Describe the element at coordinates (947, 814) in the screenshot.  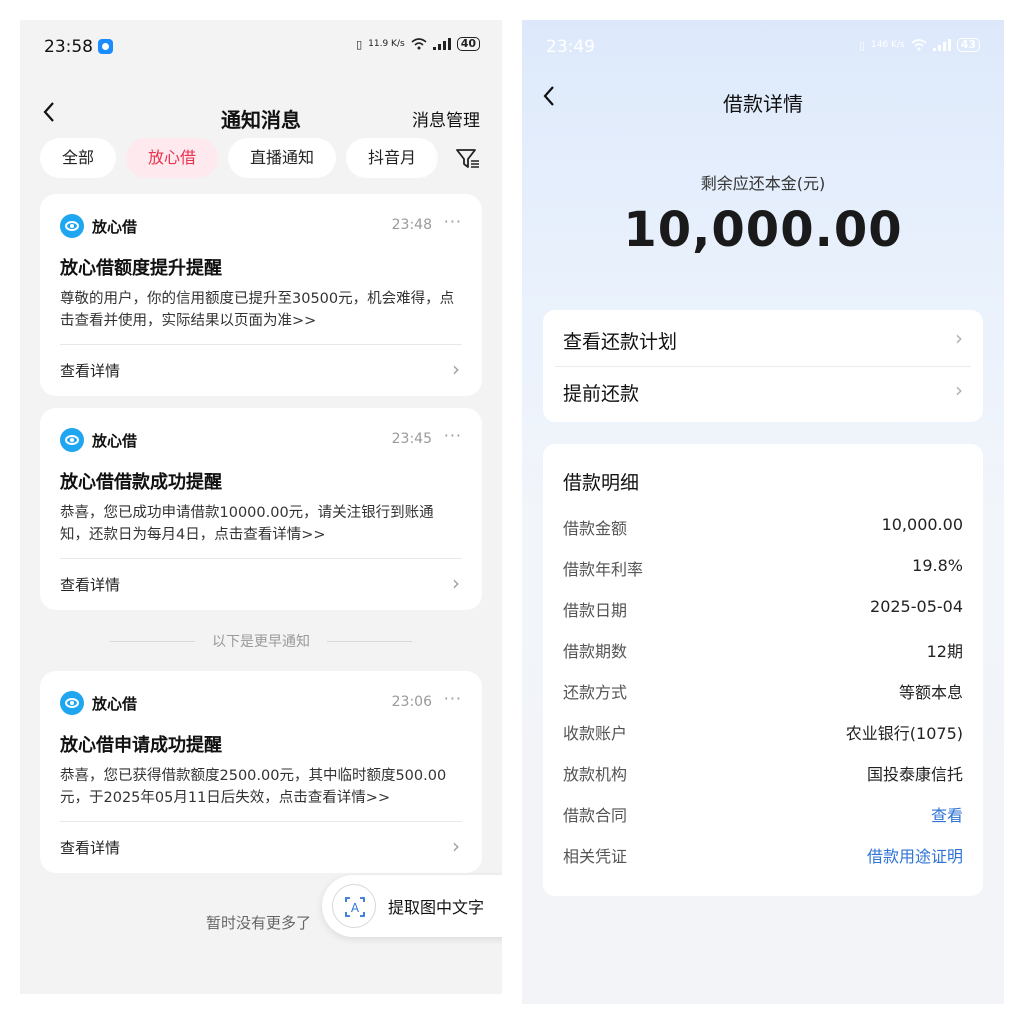
I see `view-contract-link: 查看` at that location.